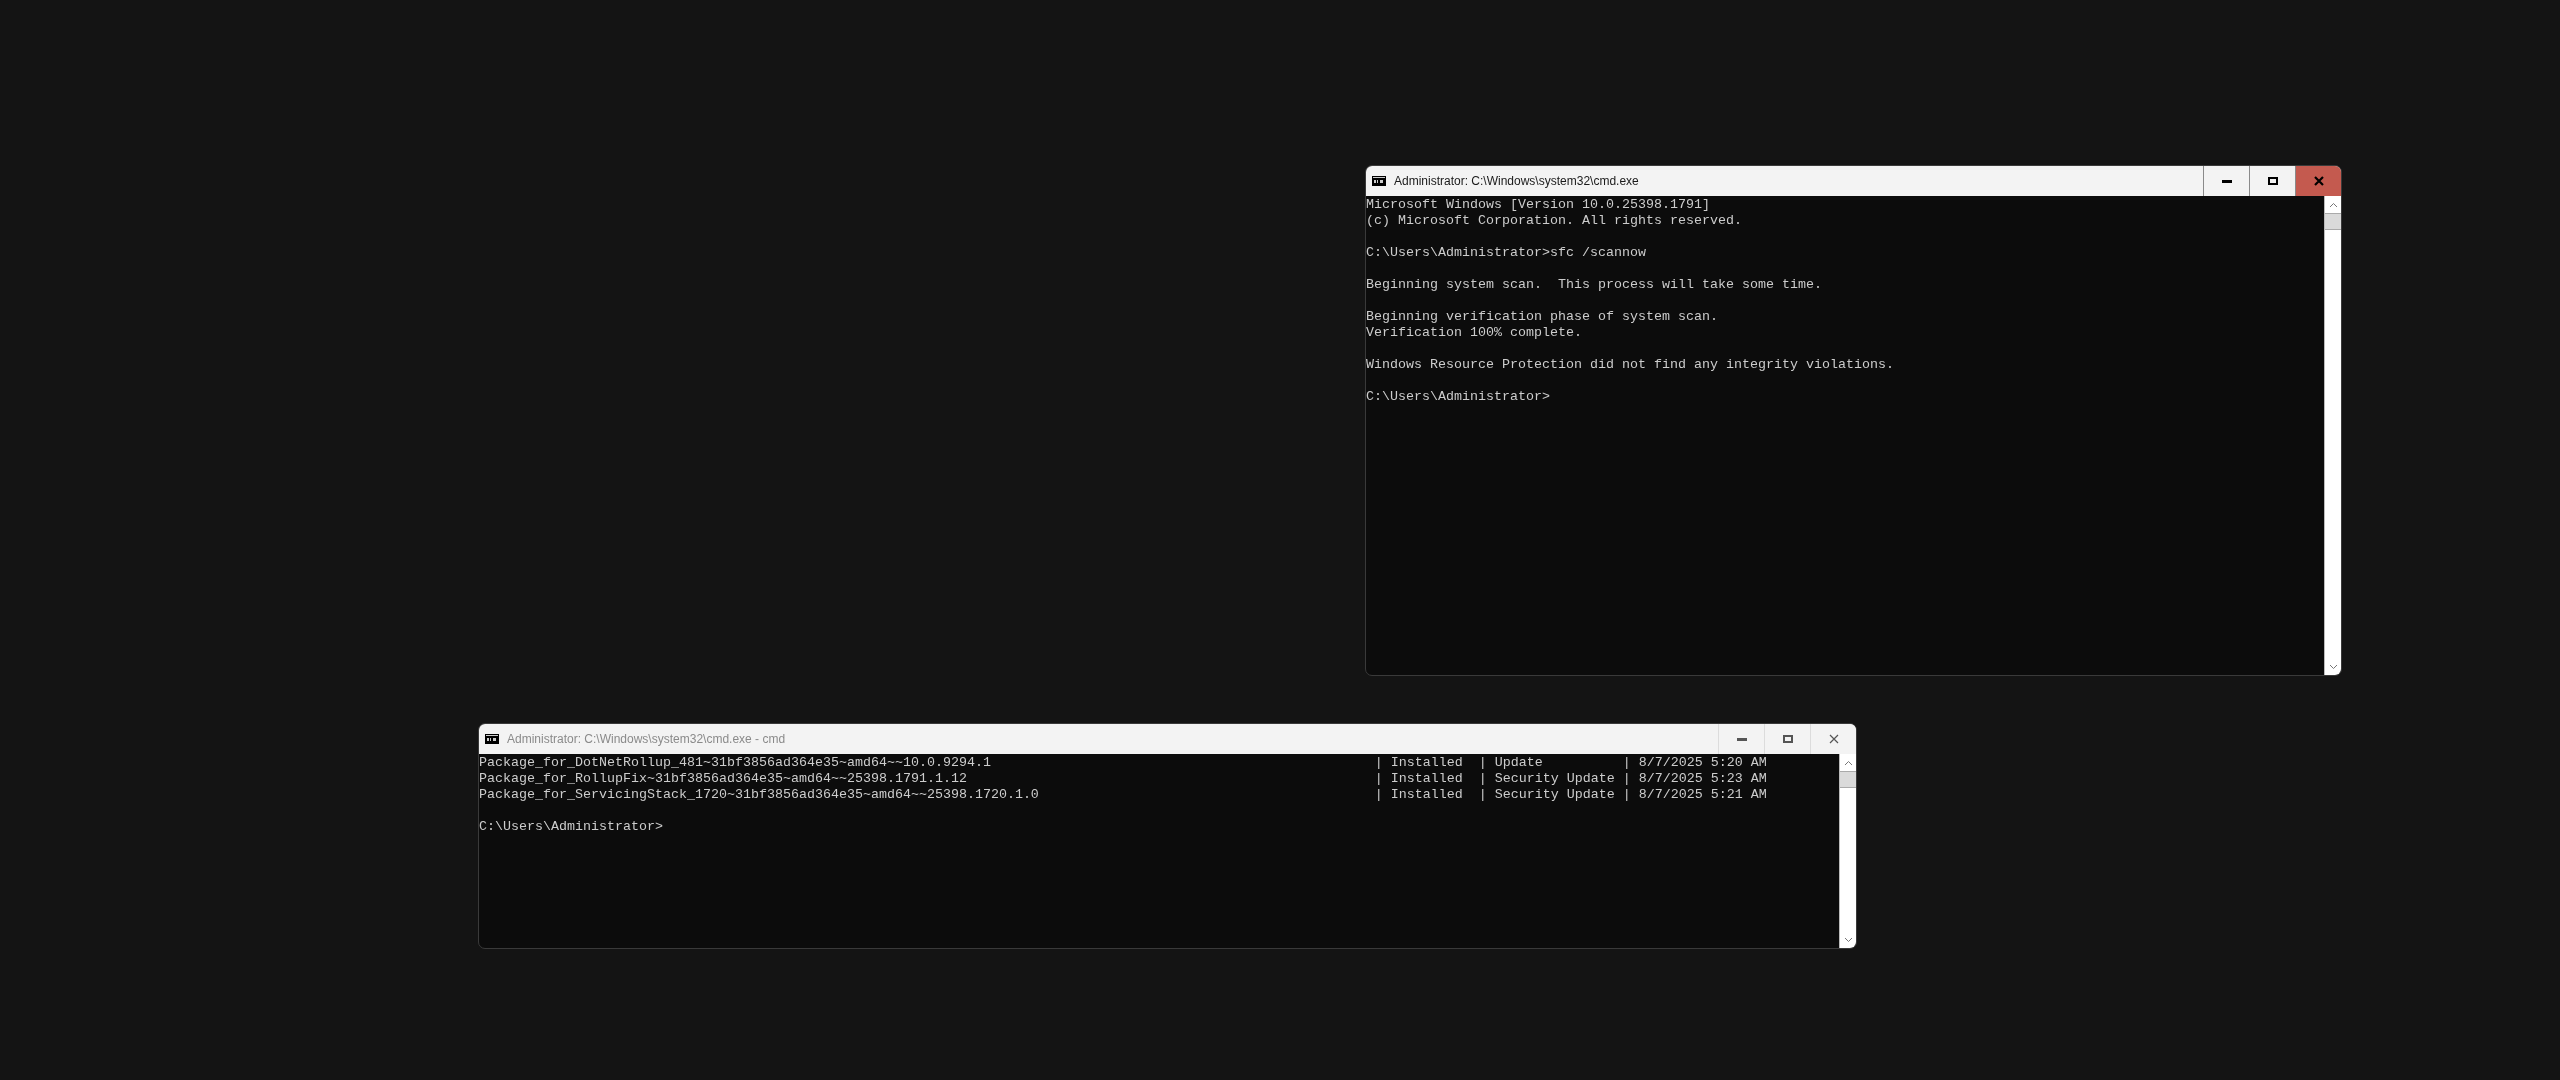 The height and width of the screenshot is (1080, 2560). I want to click on console-line: Beginning system scan. This process will take some time., so click(1594, 285).